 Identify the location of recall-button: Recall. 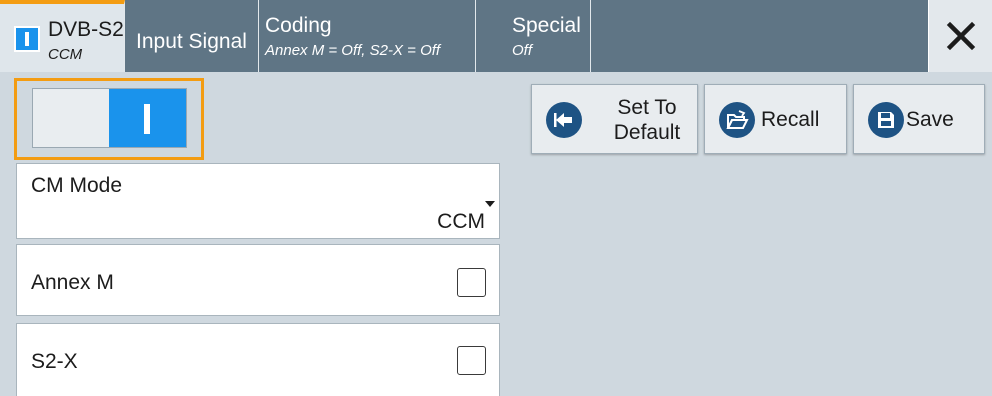
(775, 119).